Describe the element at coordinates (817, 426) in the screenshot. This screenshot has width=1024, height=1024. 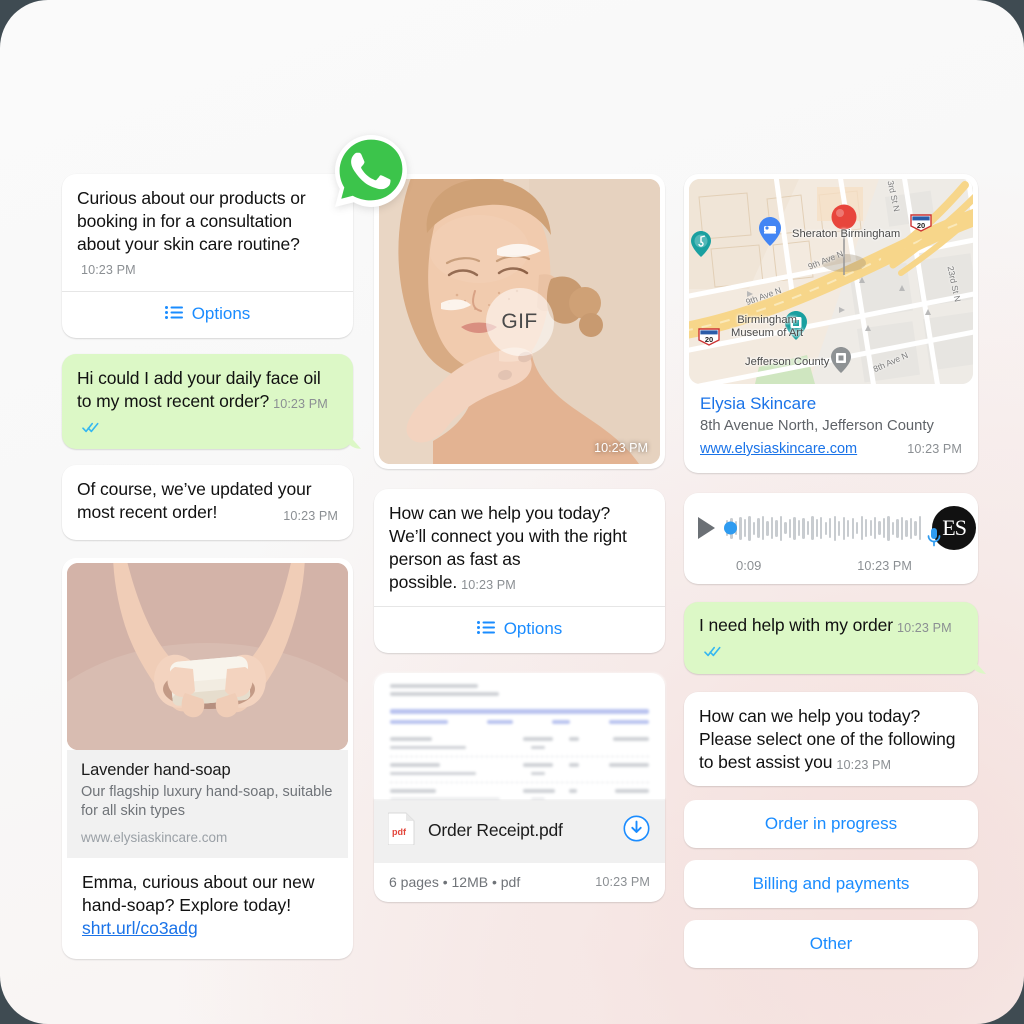
I see `location-address: 8th Avenue North, Jefferson County` at that location.